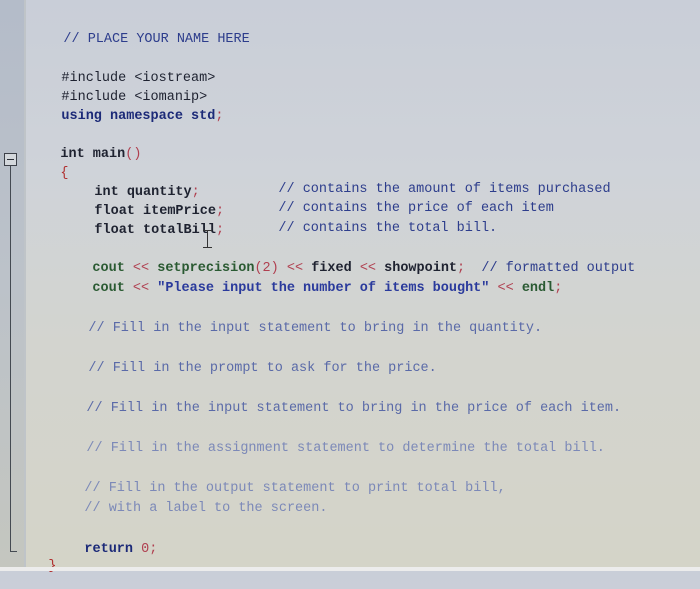  I want to click on main-parens: (), so click(133, 154).